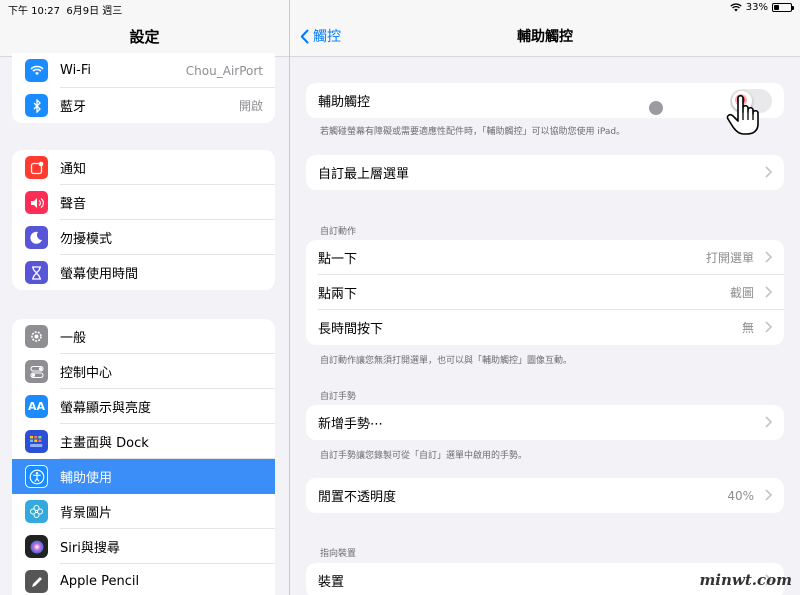  I want to click on action-label: 點一下, so click(338, 259).